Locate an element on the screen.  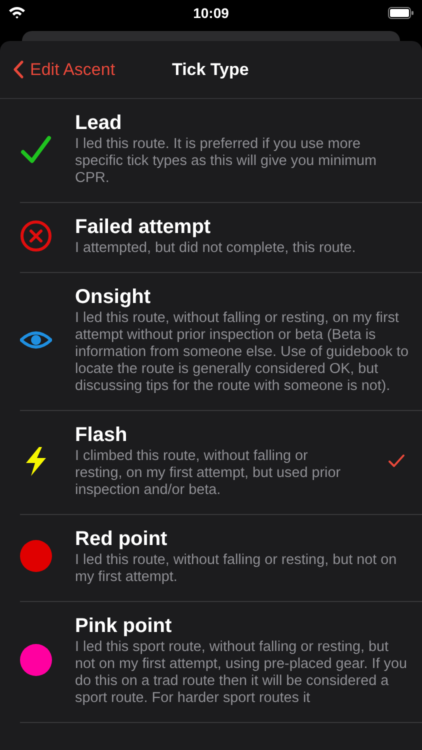
checkmark-icon is located at coordinates (396, 461).